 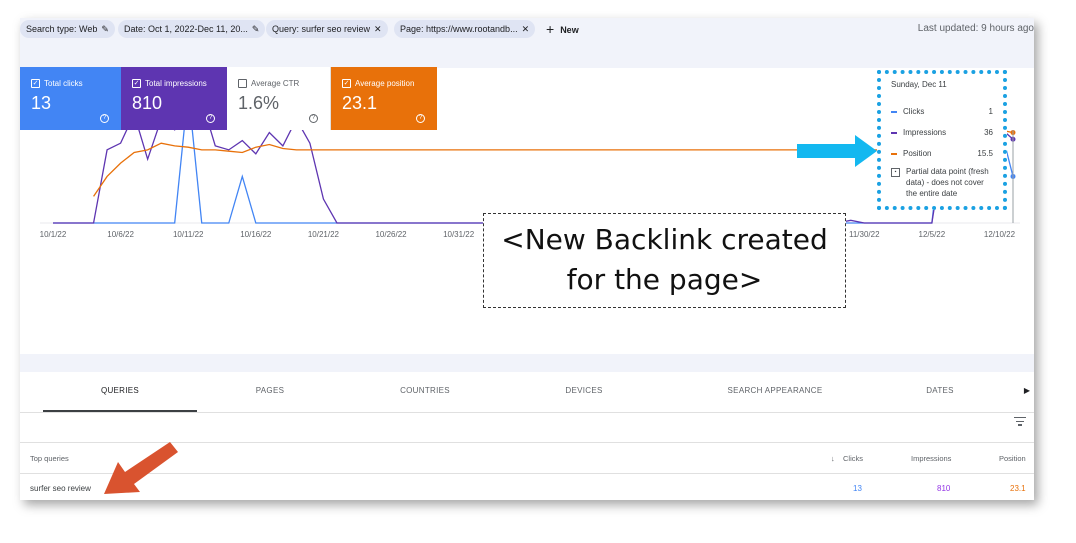 What do you see at coordinates (864, 234) in the screenshot?
I see `x-tick-label: 11/30/22` at bounding box center [864, 234].